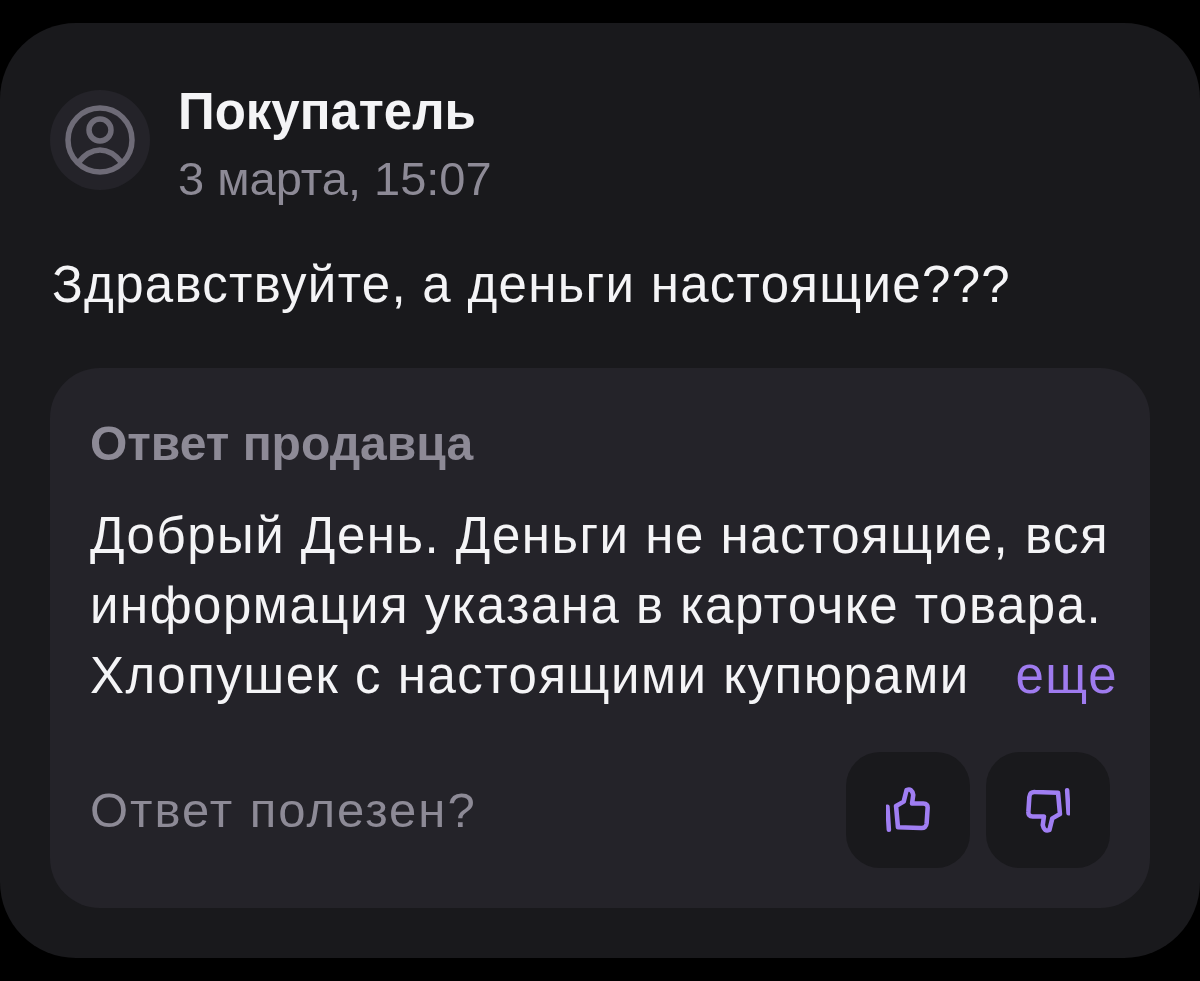 This screenshot has height=981, width=1200. I want to click on show-more-link: еще, so click(1066, 676).